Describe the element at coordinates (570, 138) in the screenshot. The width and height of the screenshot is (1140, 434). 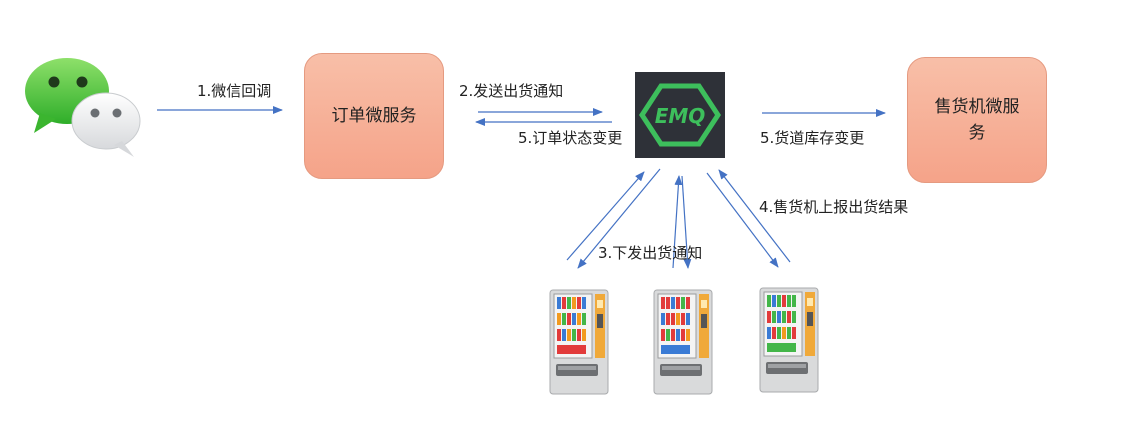
I see `label-order-status-change: 5.订单状态变更` at that location.